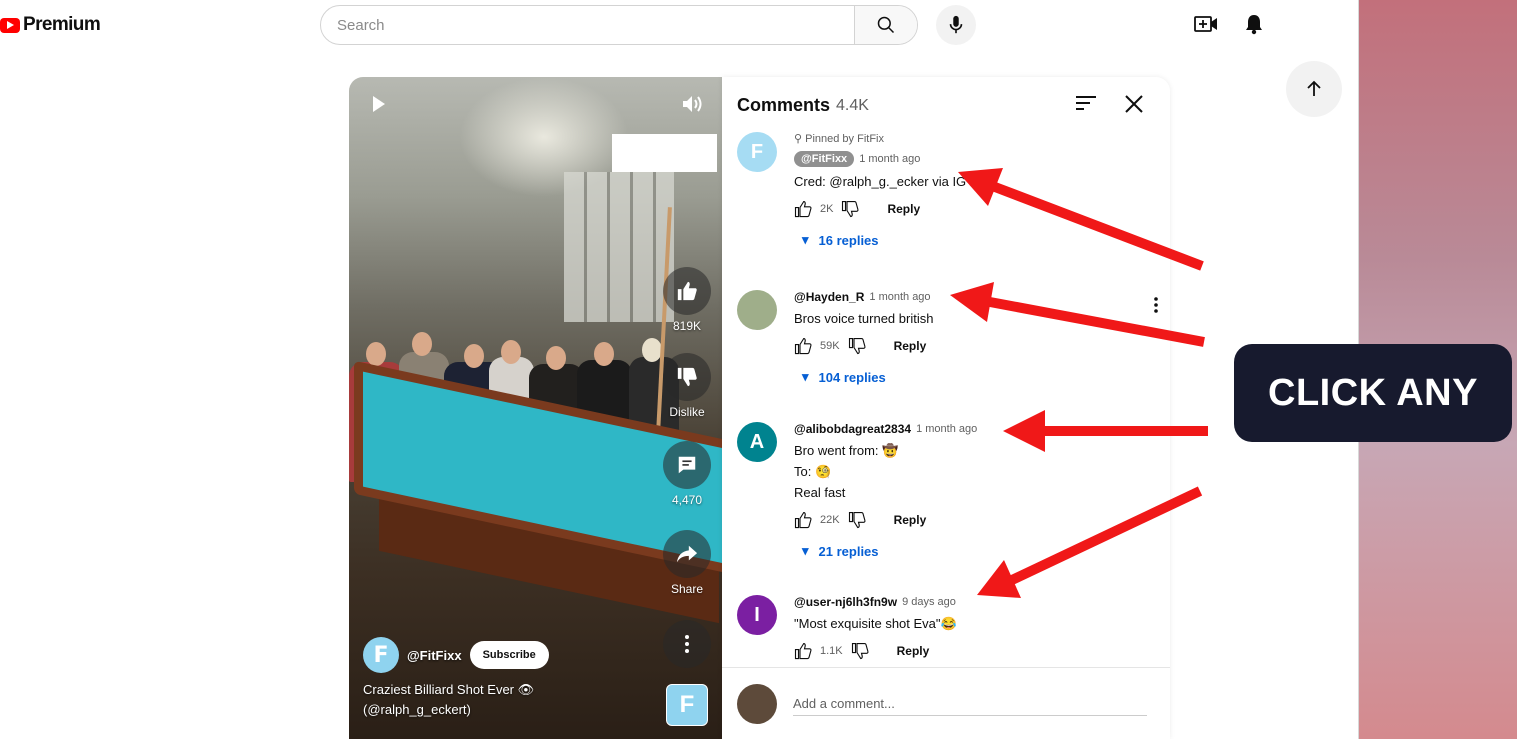  I want to click on play-icon, so click(379, 104).